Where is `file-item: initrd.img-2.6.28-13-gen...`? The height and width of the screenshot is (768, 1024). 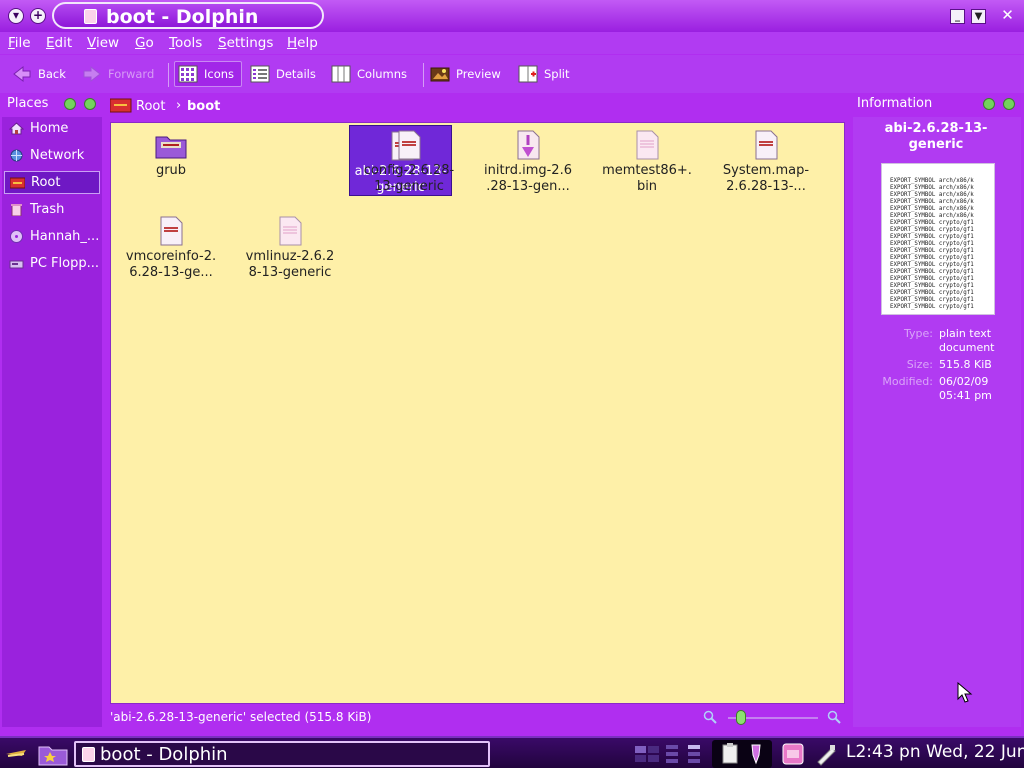 file-item: initrd.img-2.6.28-13-gen... is located at coordinates (528, 161).